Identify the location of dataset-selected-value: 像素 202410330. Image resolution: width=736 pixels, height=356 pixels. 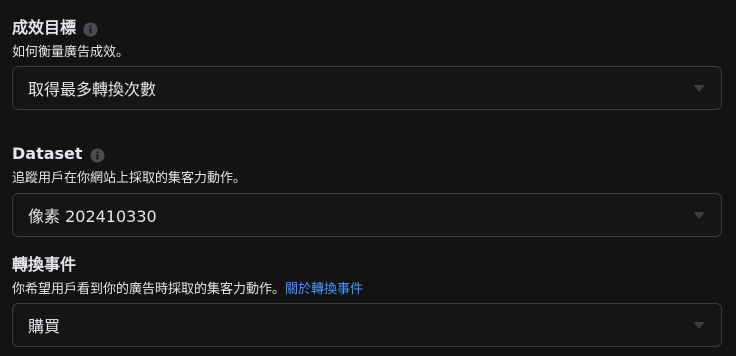
(92, 216).